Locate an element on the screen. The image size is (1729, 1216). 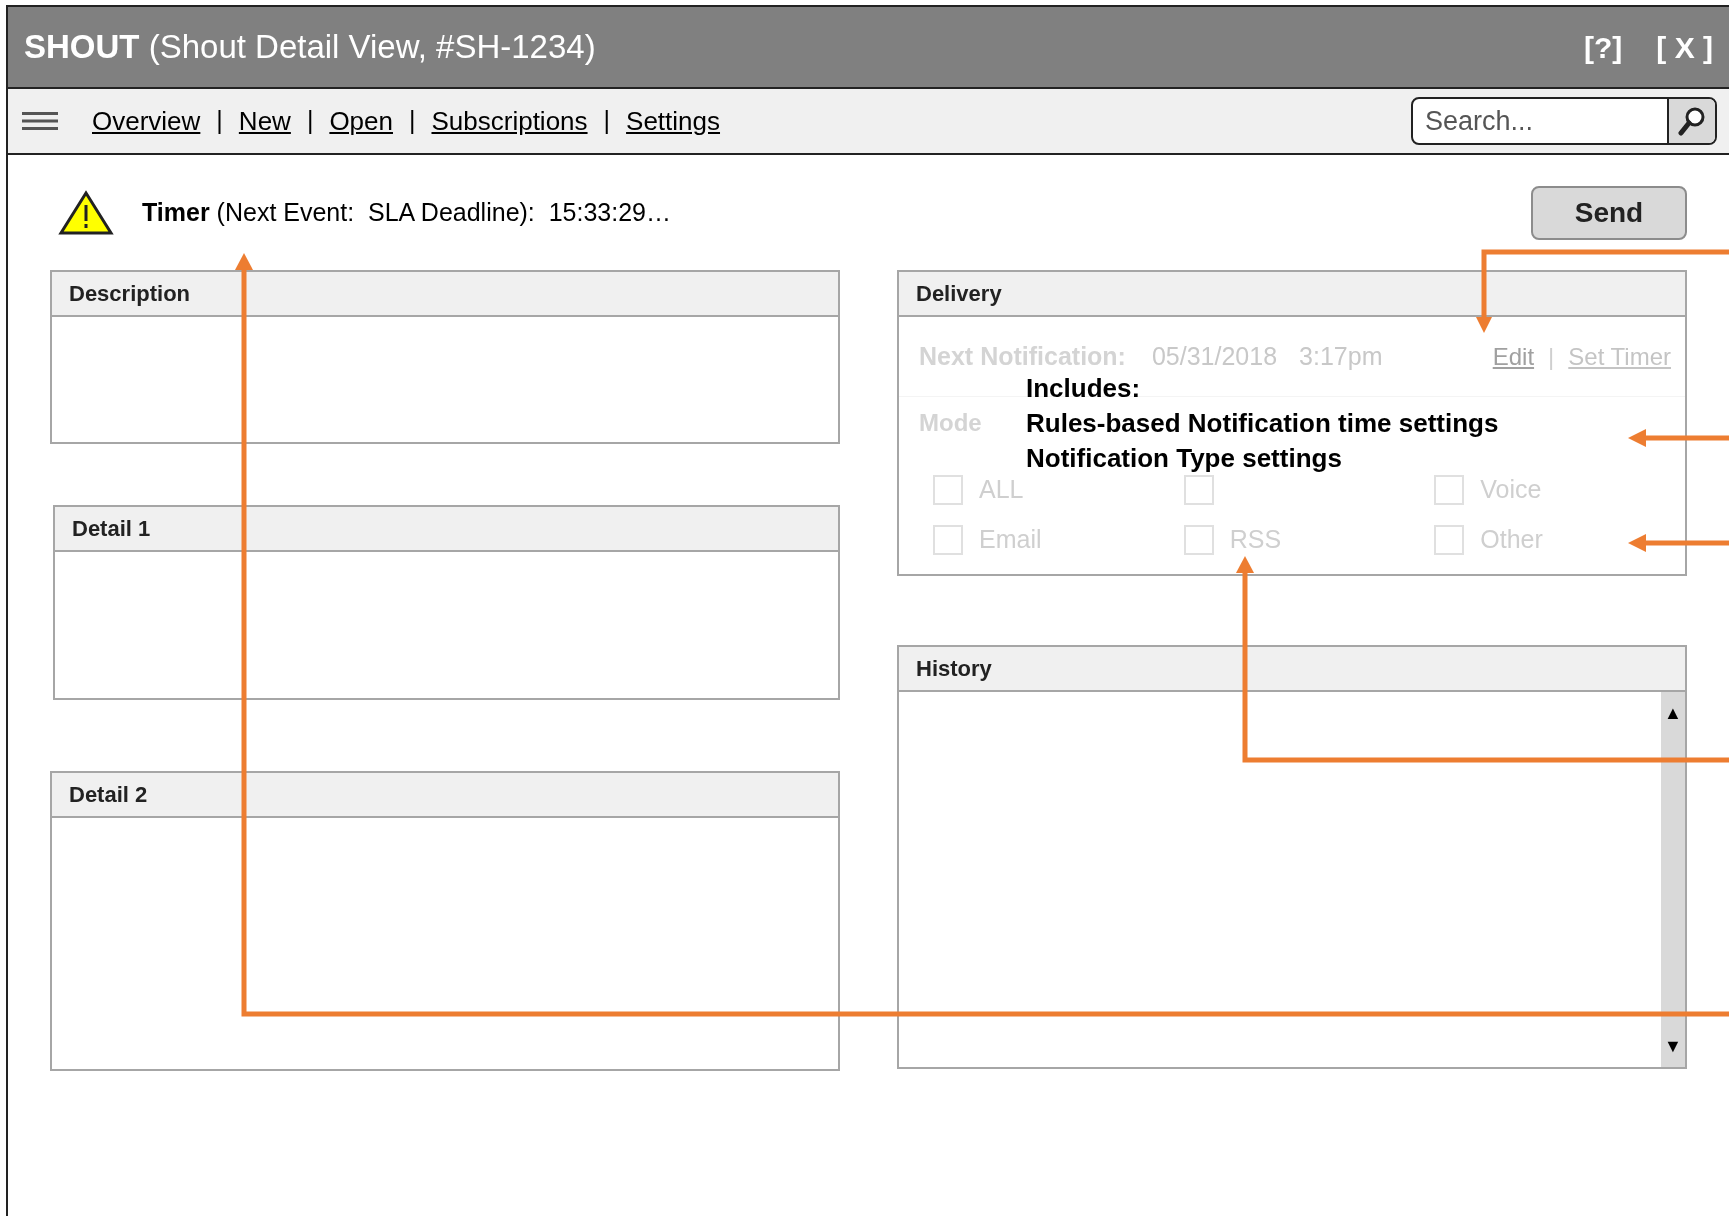
window-title: SHOUT (Shout Detail View, #SH-1234) is located at coordinates (310, 47).